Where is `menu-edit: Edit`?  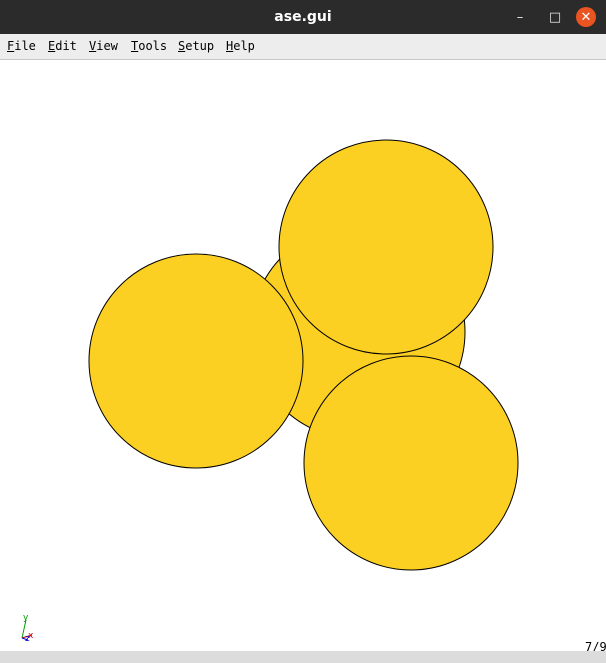 menu-edit: Edit is located at coordinates (62, 46).